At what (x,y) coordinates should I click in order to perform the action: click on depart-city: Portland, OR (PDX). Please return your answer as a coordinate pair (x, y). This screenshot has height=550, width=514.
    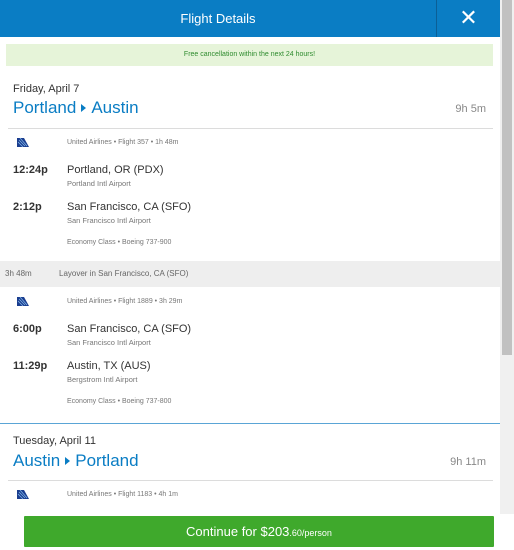
    Looking at the image, I should click on (115, 170).